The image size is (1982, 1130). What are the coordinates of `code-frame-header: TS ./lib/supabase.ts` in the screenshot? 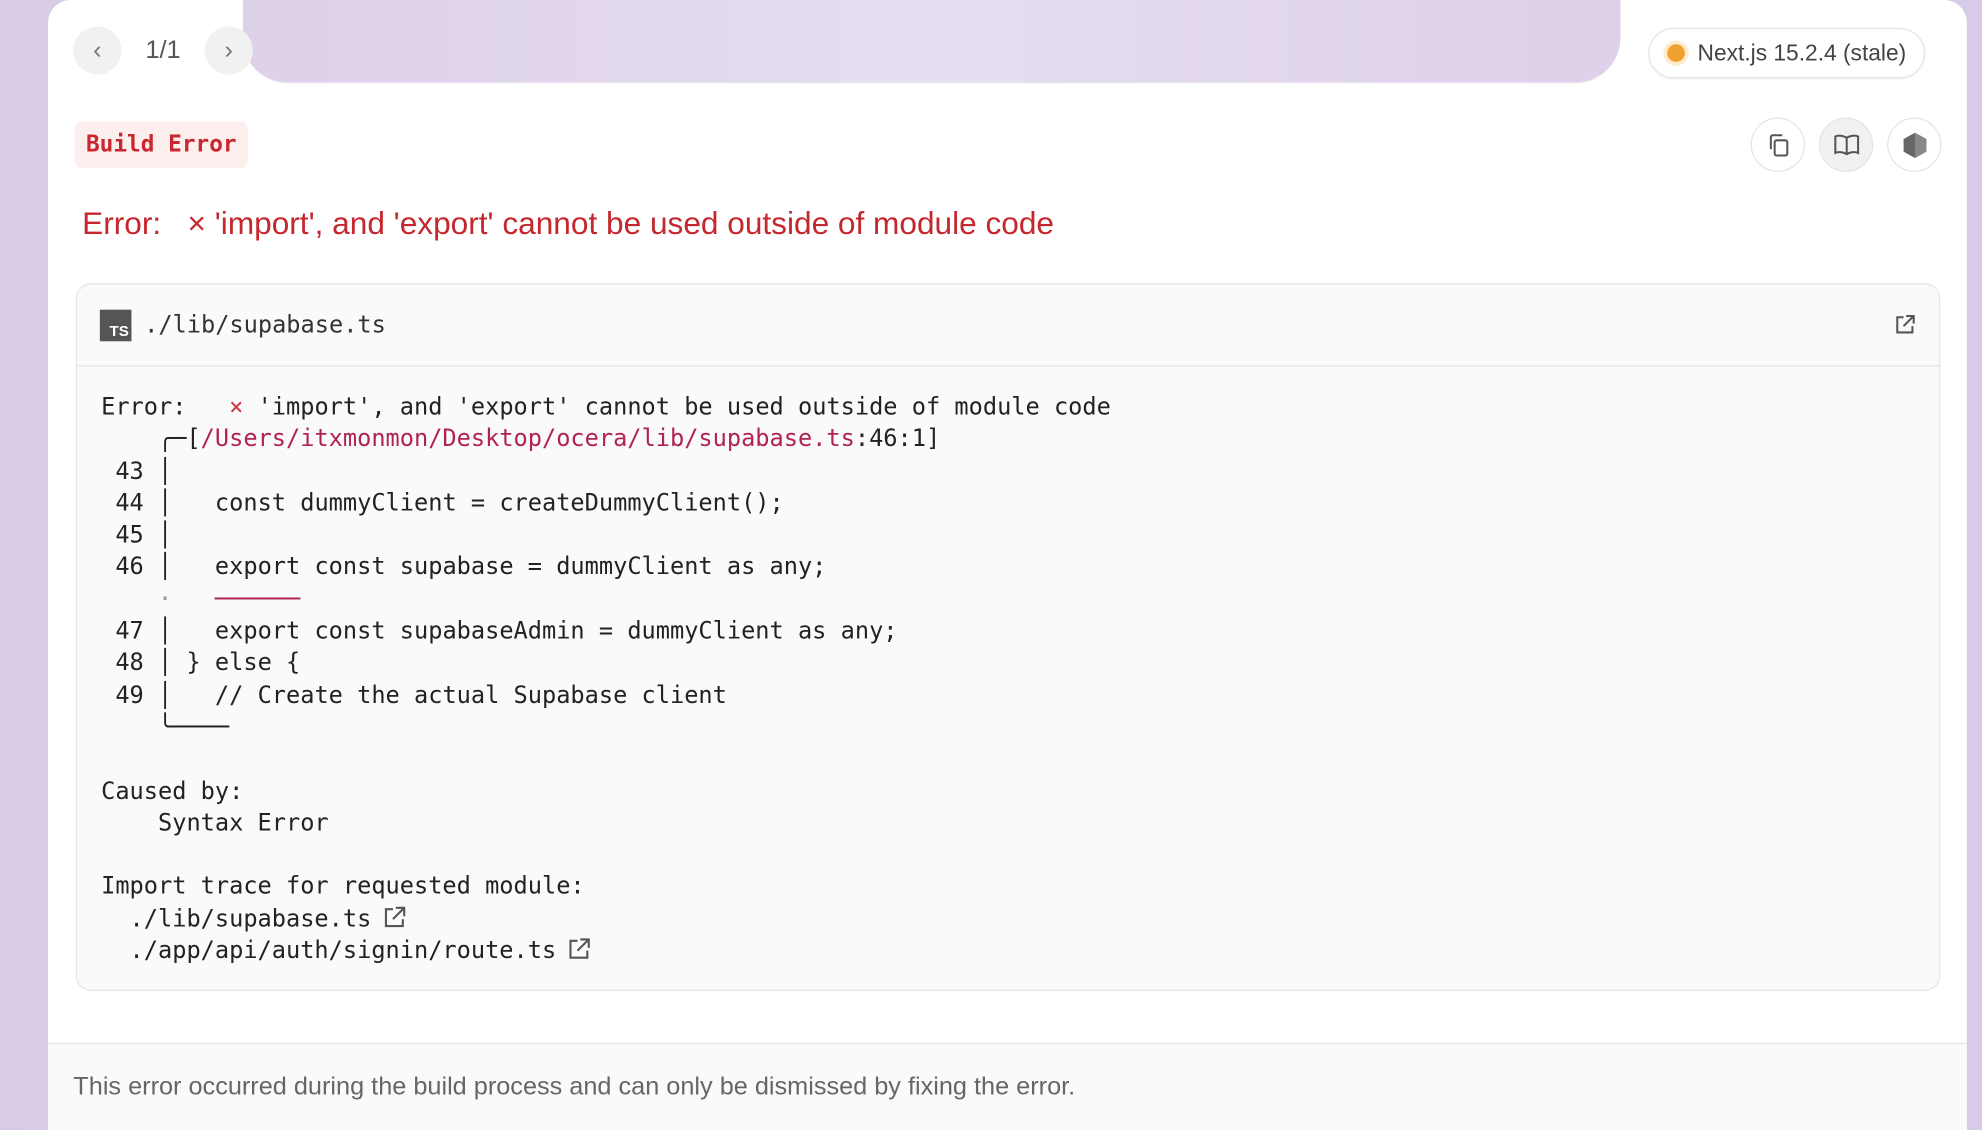 It's located at (1008, 325).